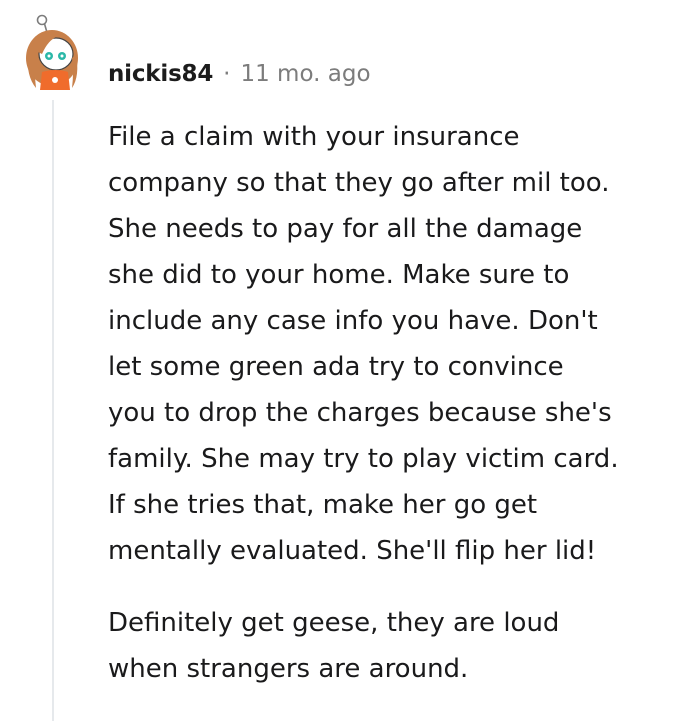  Describe the element at coordinates (305, 74) in the screenshot. I see `comment-timestamp: 11 mo. ago` at that location.